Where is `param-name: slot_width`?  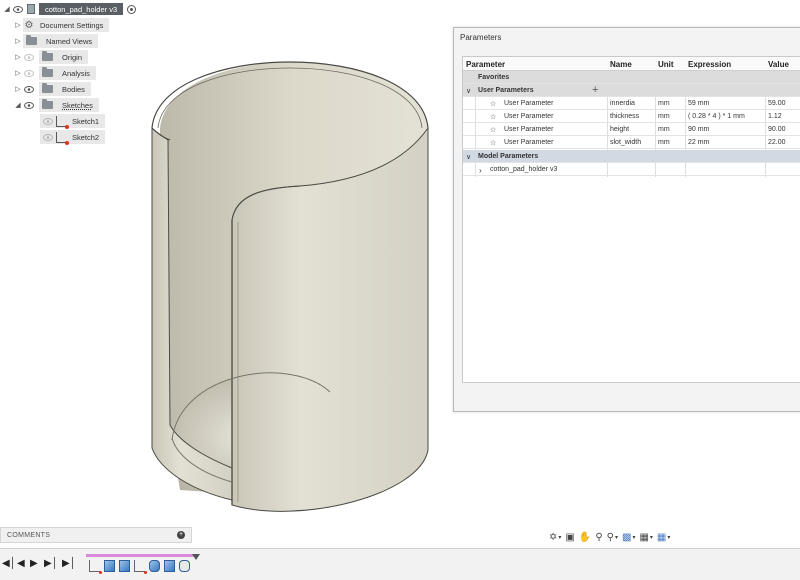
param-name: slot_width is located at coordinates (625, 142).